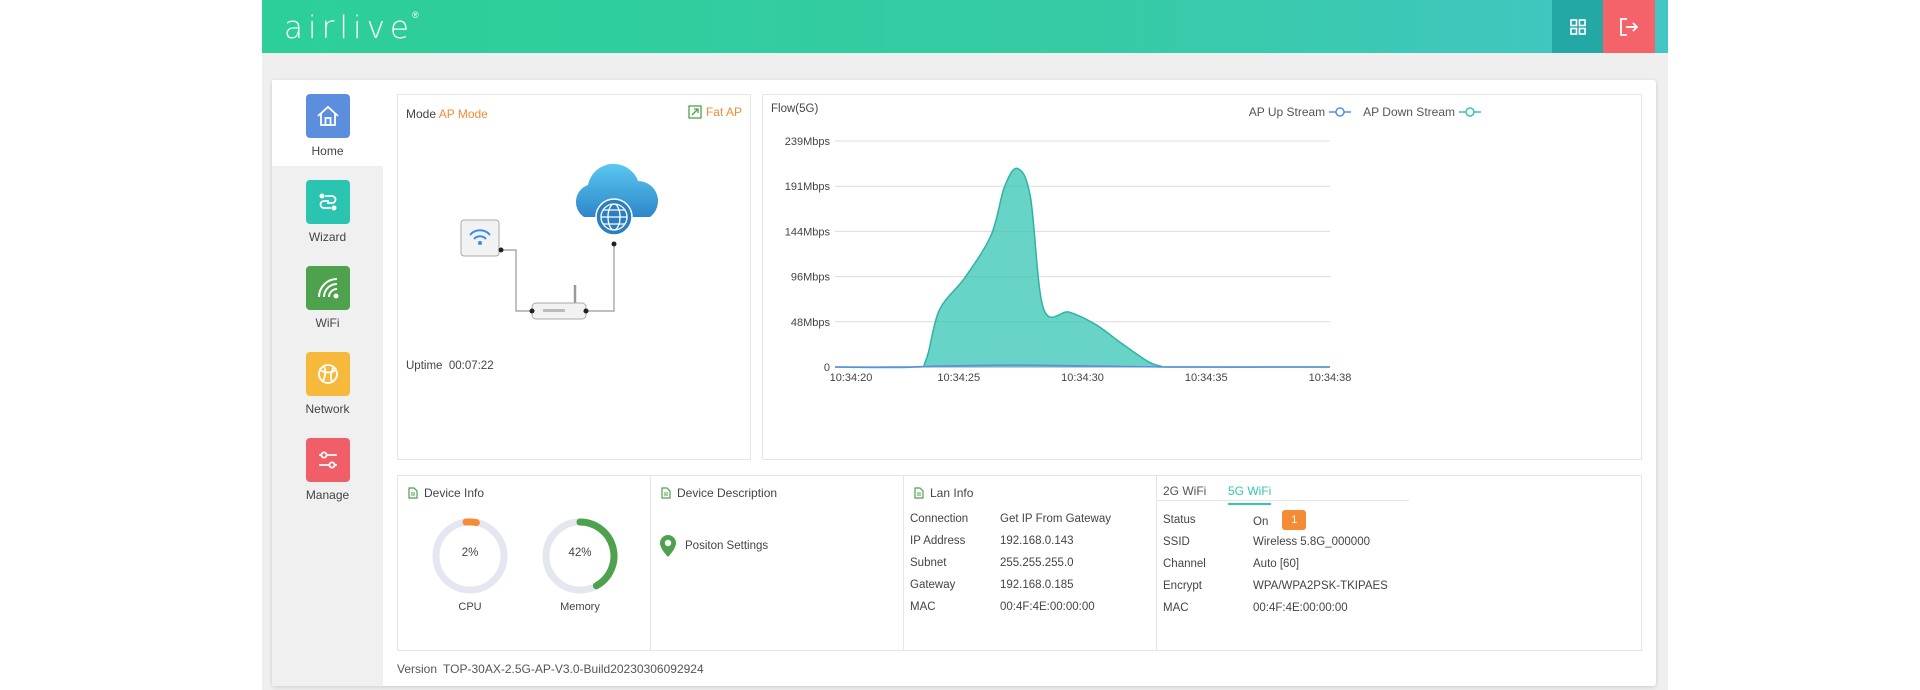  What do you see at coordinates (327, 460) in the screenshot?
I see `sliders-icon` at bounding box center [327, 460].